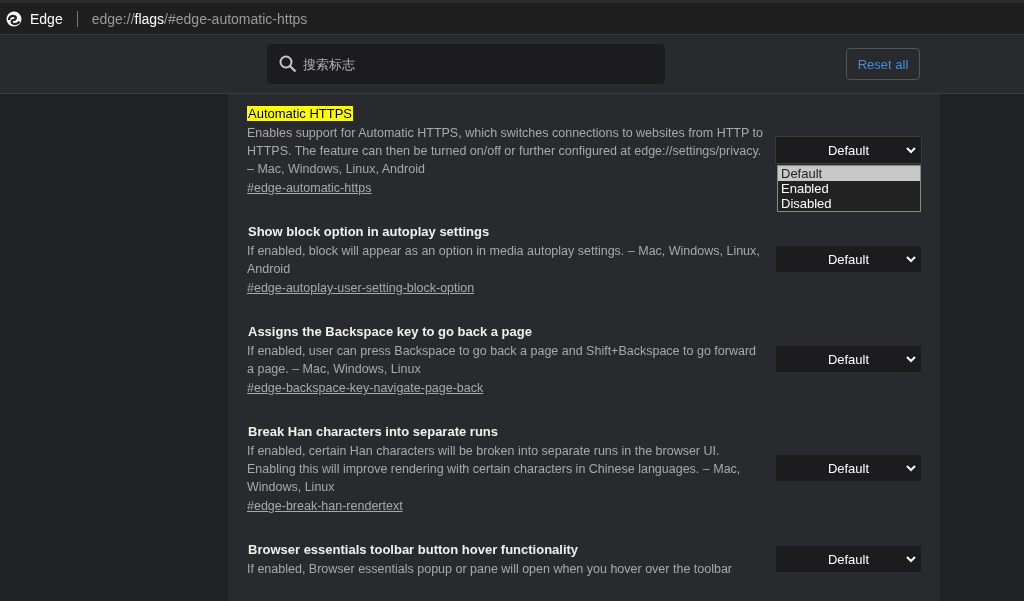 The height and width of the screenshot is (601, 1024). Describe the element at coordinates (369, 231) in the screenshot. I see `flag-title: Show block option in autoplay settings` at that location.